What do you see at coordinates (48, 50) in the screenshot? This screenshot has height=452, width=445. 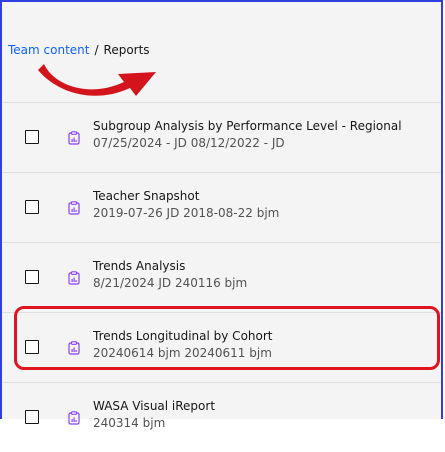 I see `breadcrumb-team-content-link: Team content` at bounding box center [48, 50].